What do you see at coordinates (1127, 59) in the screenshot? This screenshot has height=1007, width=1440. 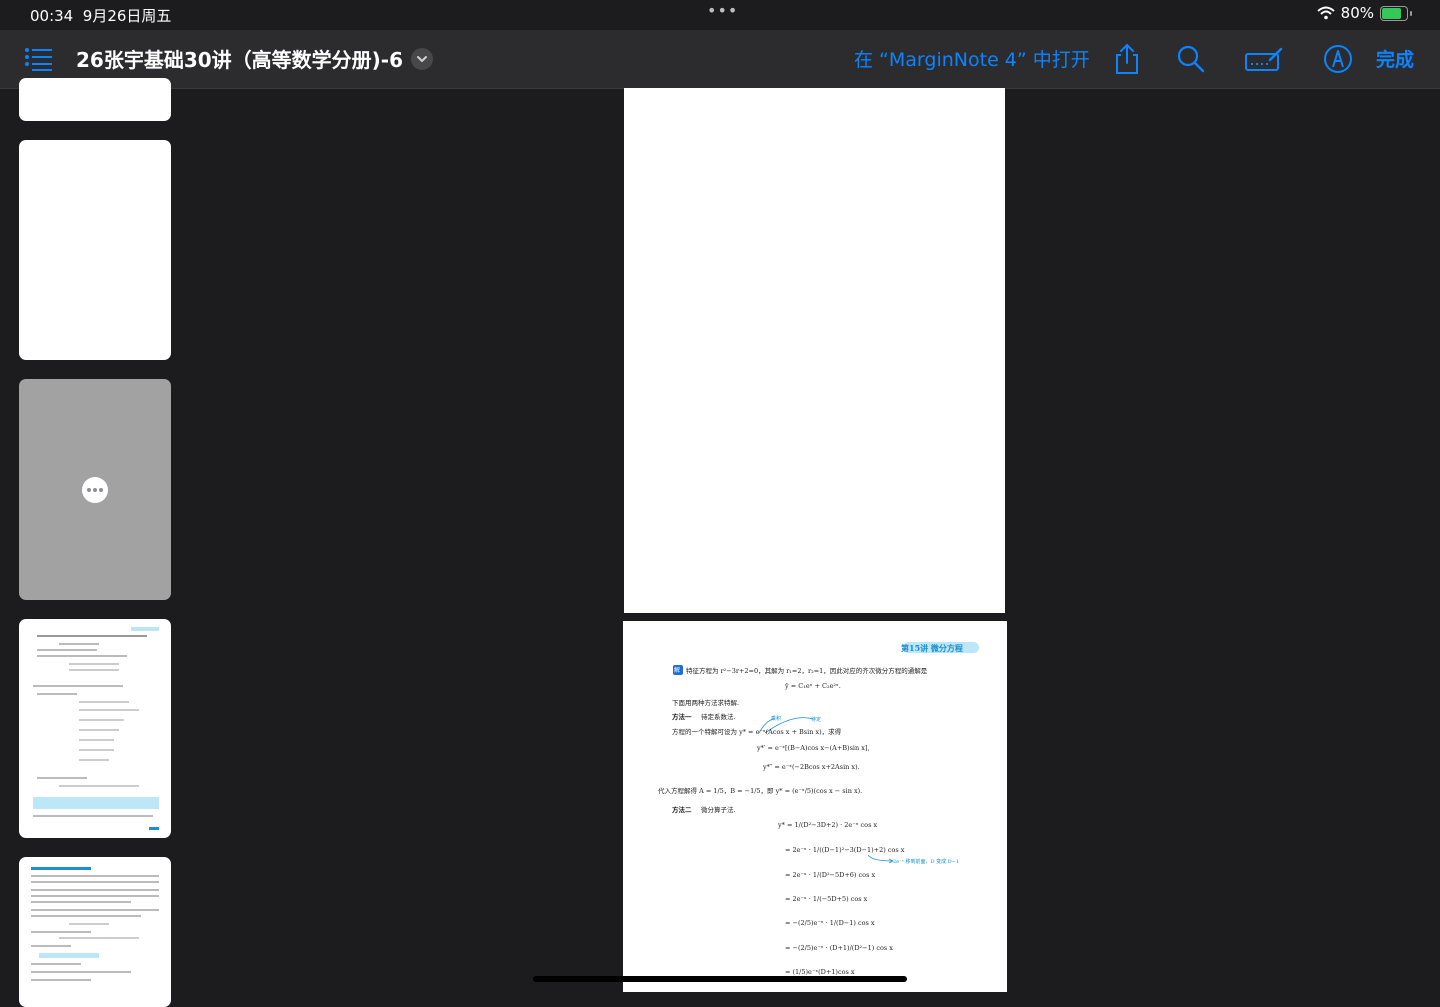 I see `share-icon` at bounding box center [1127, 59].